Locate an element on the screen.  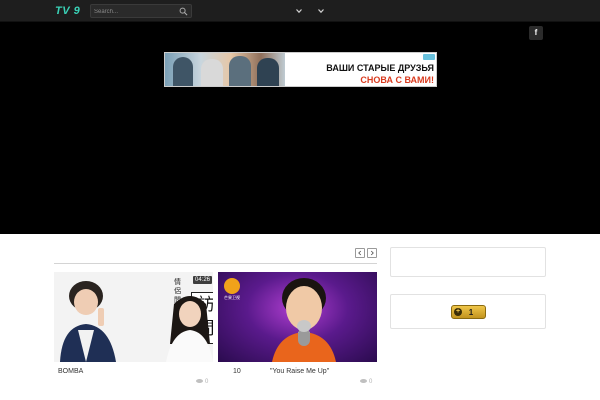
plus-icon: + is located at coordinates (458, 312).